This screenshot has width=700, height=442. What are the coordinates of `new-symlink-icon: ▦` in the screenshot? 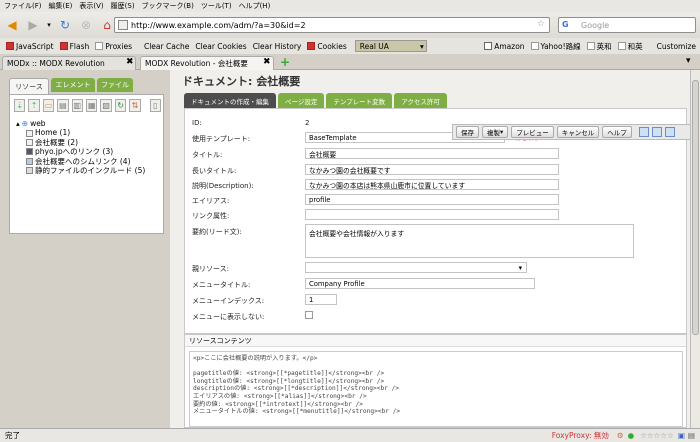 It's located at (92, 105).